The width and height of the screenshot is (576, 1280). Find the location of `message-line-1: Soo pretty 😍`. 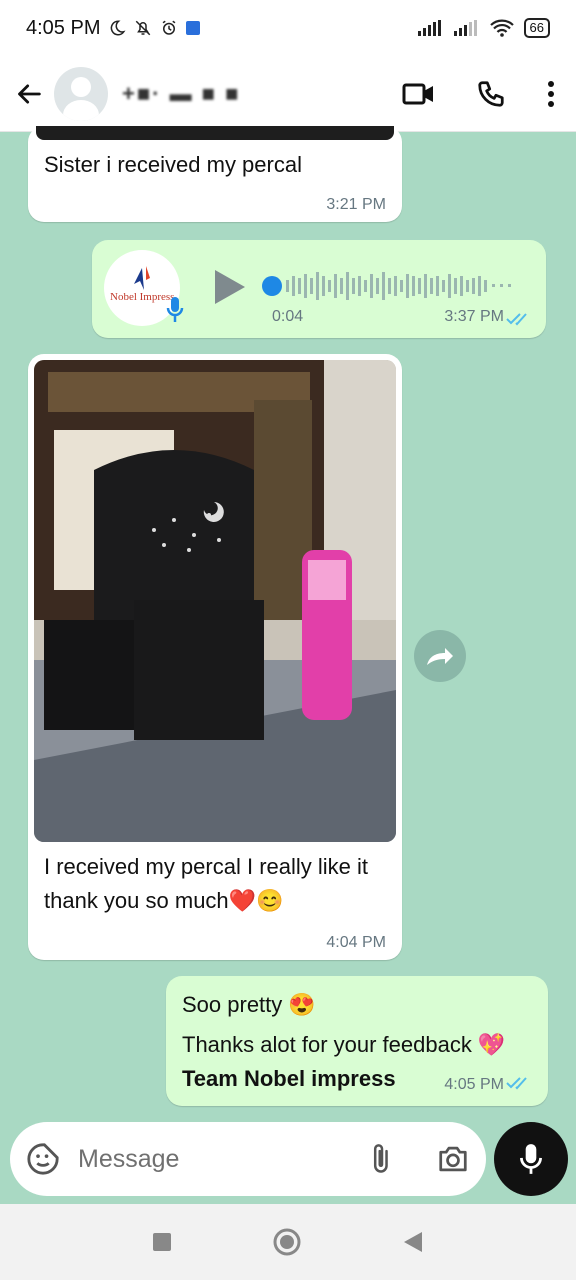

message-line-1: Soo pretty 😍 is located at coordinates (249, 1004).